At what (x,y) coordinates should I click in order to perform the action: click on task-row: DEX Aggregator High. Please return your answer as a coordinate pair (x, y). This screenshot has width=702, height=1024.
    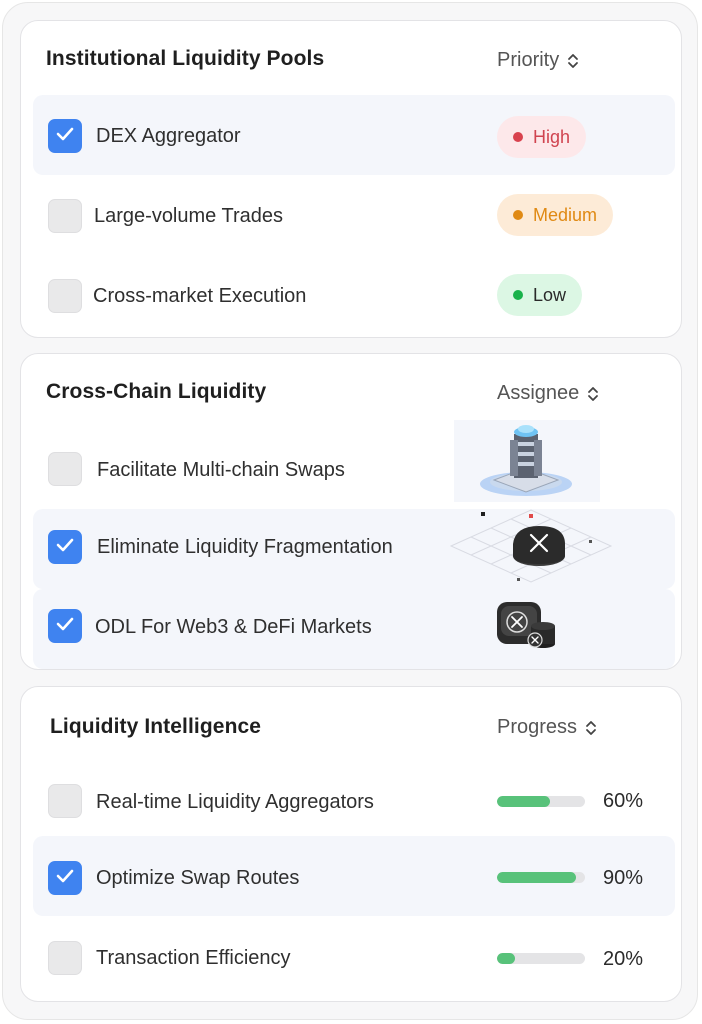
    Looking at the image, I should click on (354, 135).